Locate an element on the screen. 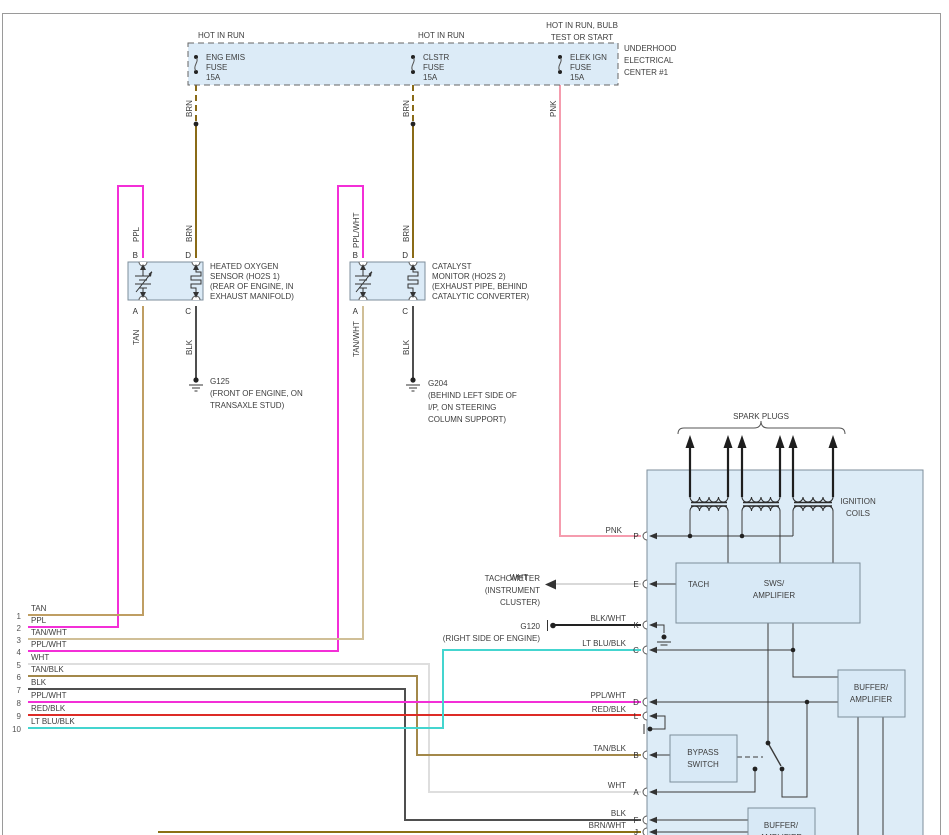 The height and width of the screenshot is (835, 949). sws-label: AMPLIFIER is located at coordinates (774, 595).